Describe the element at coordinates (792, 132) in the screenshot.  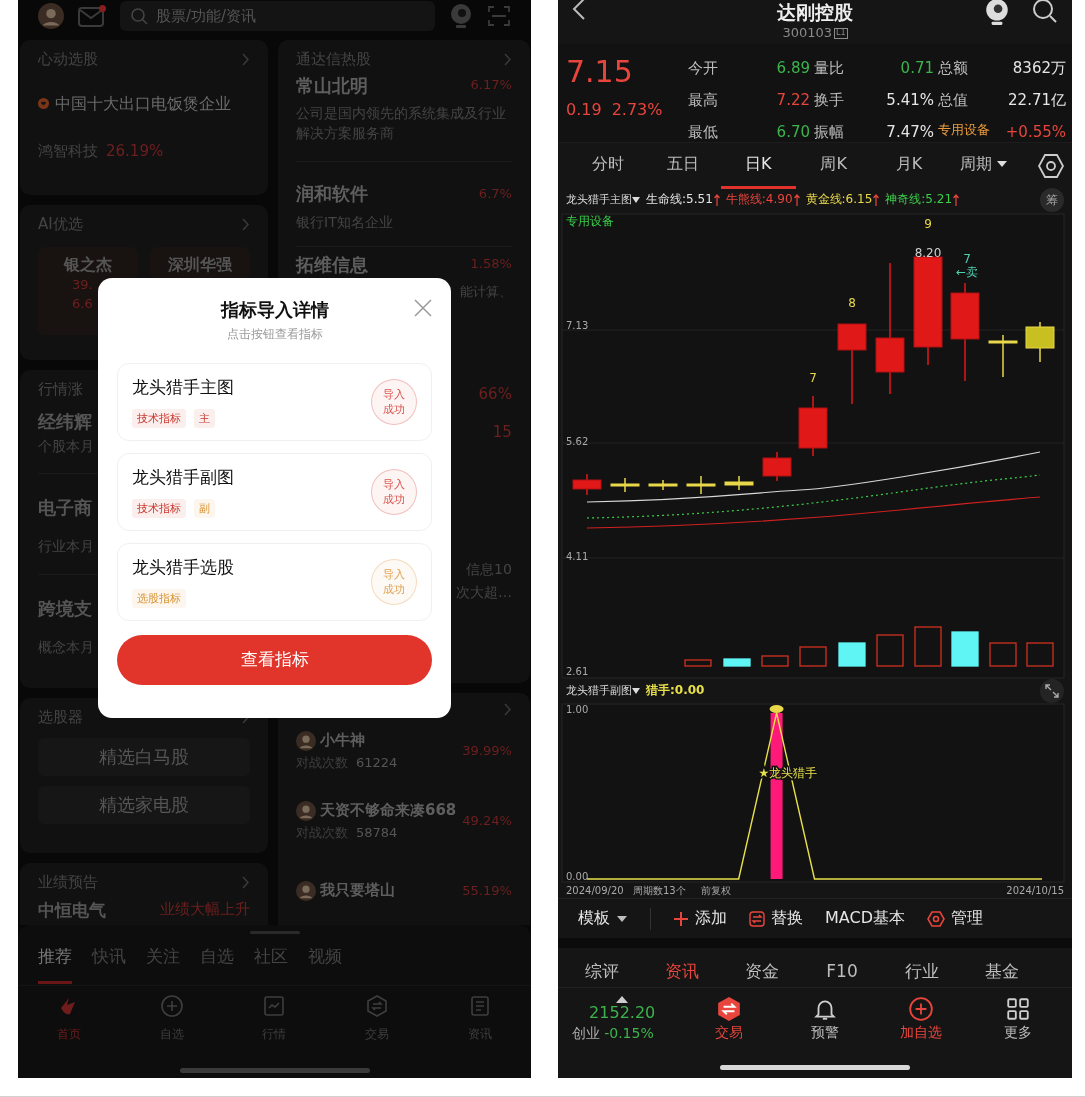
I see `stat-value: 6.70` at that location.